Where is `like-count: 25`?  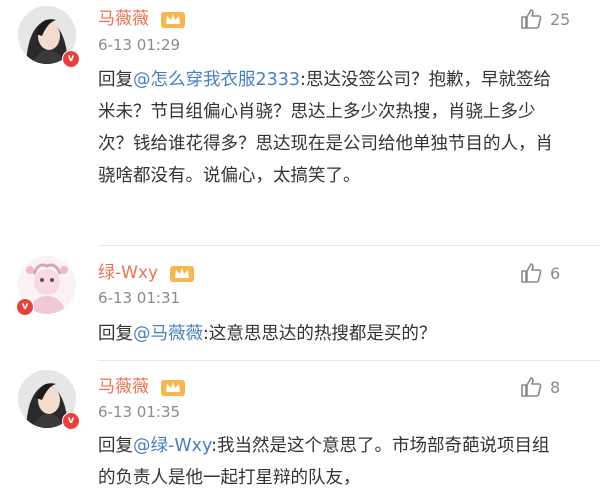
like-count: 25 is located at coordinates (560, 19).